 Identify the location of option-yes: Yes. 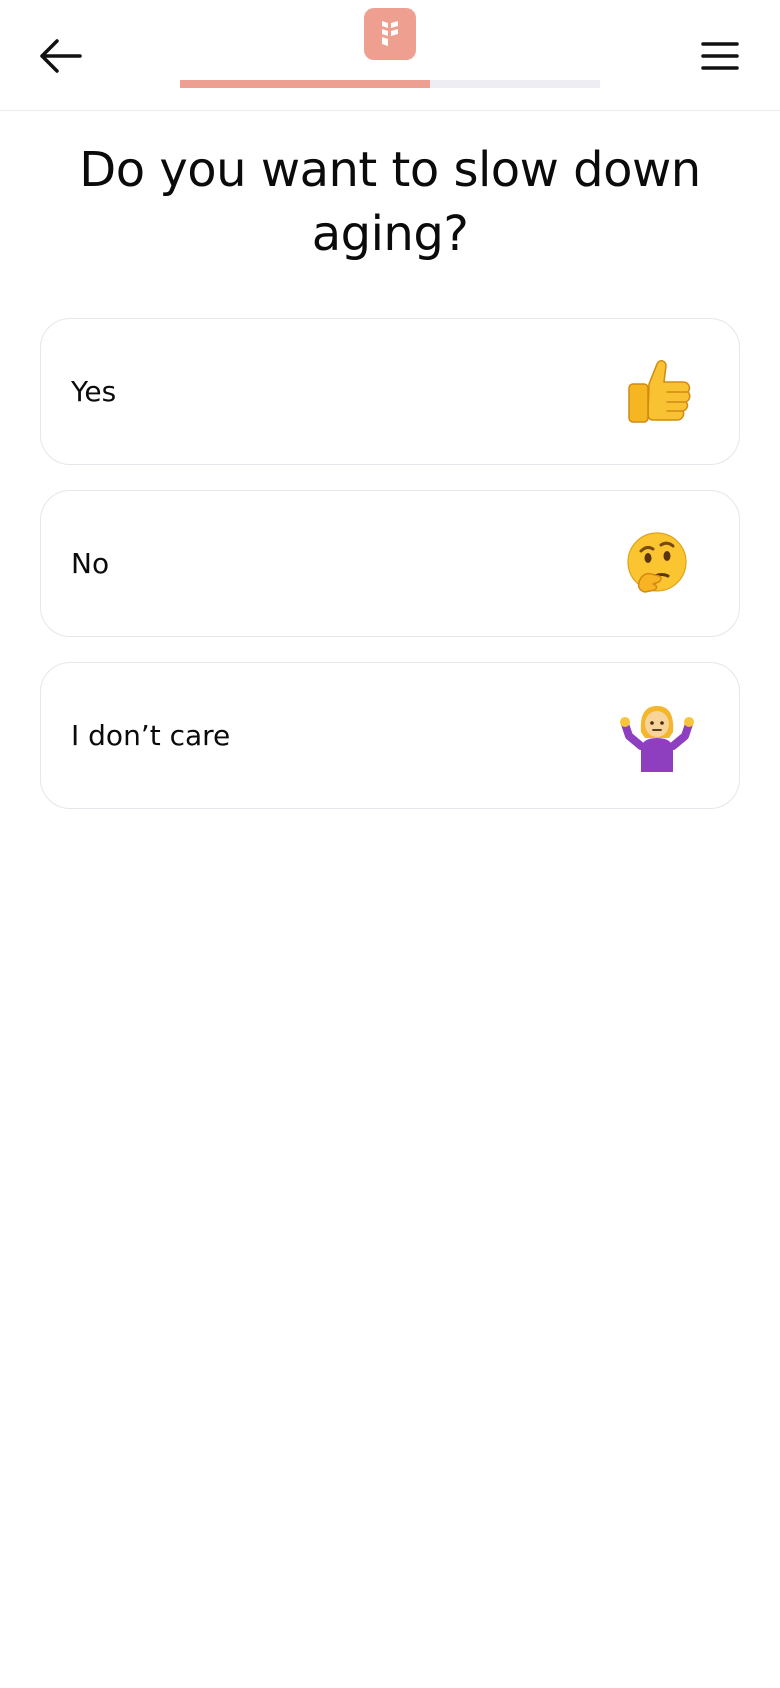
(390, 391).